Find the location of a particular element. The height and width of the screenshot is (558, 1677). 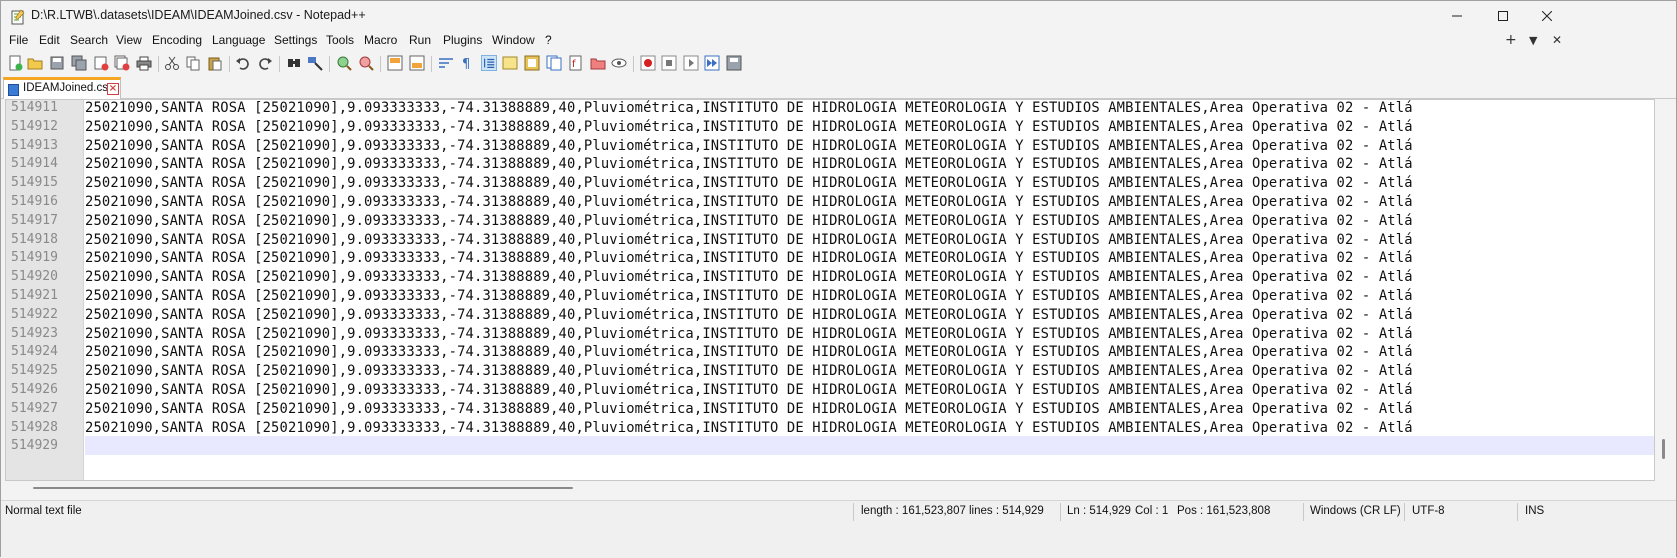

copy-icon is located at coordinates (193, 63).